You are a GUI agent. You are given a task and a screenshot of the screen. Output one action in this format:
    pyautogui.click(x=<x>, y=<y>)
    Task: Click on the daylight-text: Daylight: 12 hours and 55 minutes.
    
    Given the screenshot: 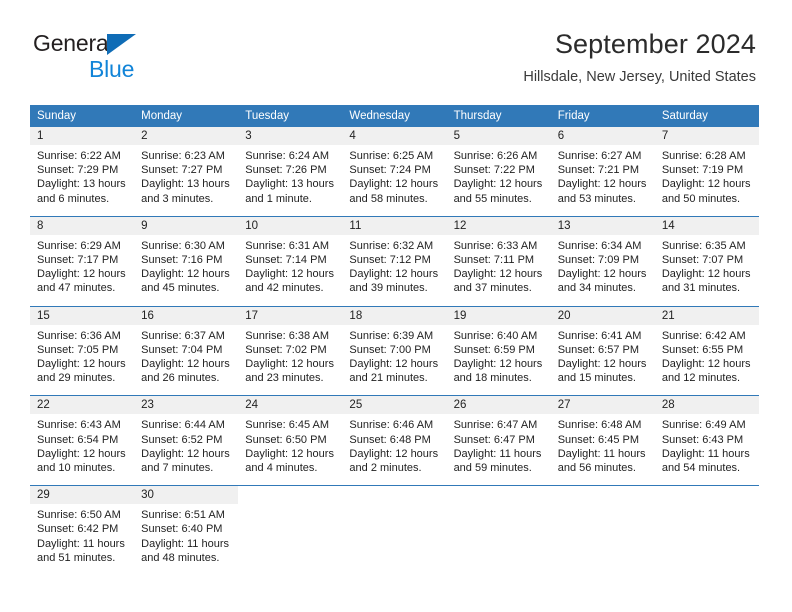 What is the action you would take?
    pyautogui.click(x=498, y=191)
    